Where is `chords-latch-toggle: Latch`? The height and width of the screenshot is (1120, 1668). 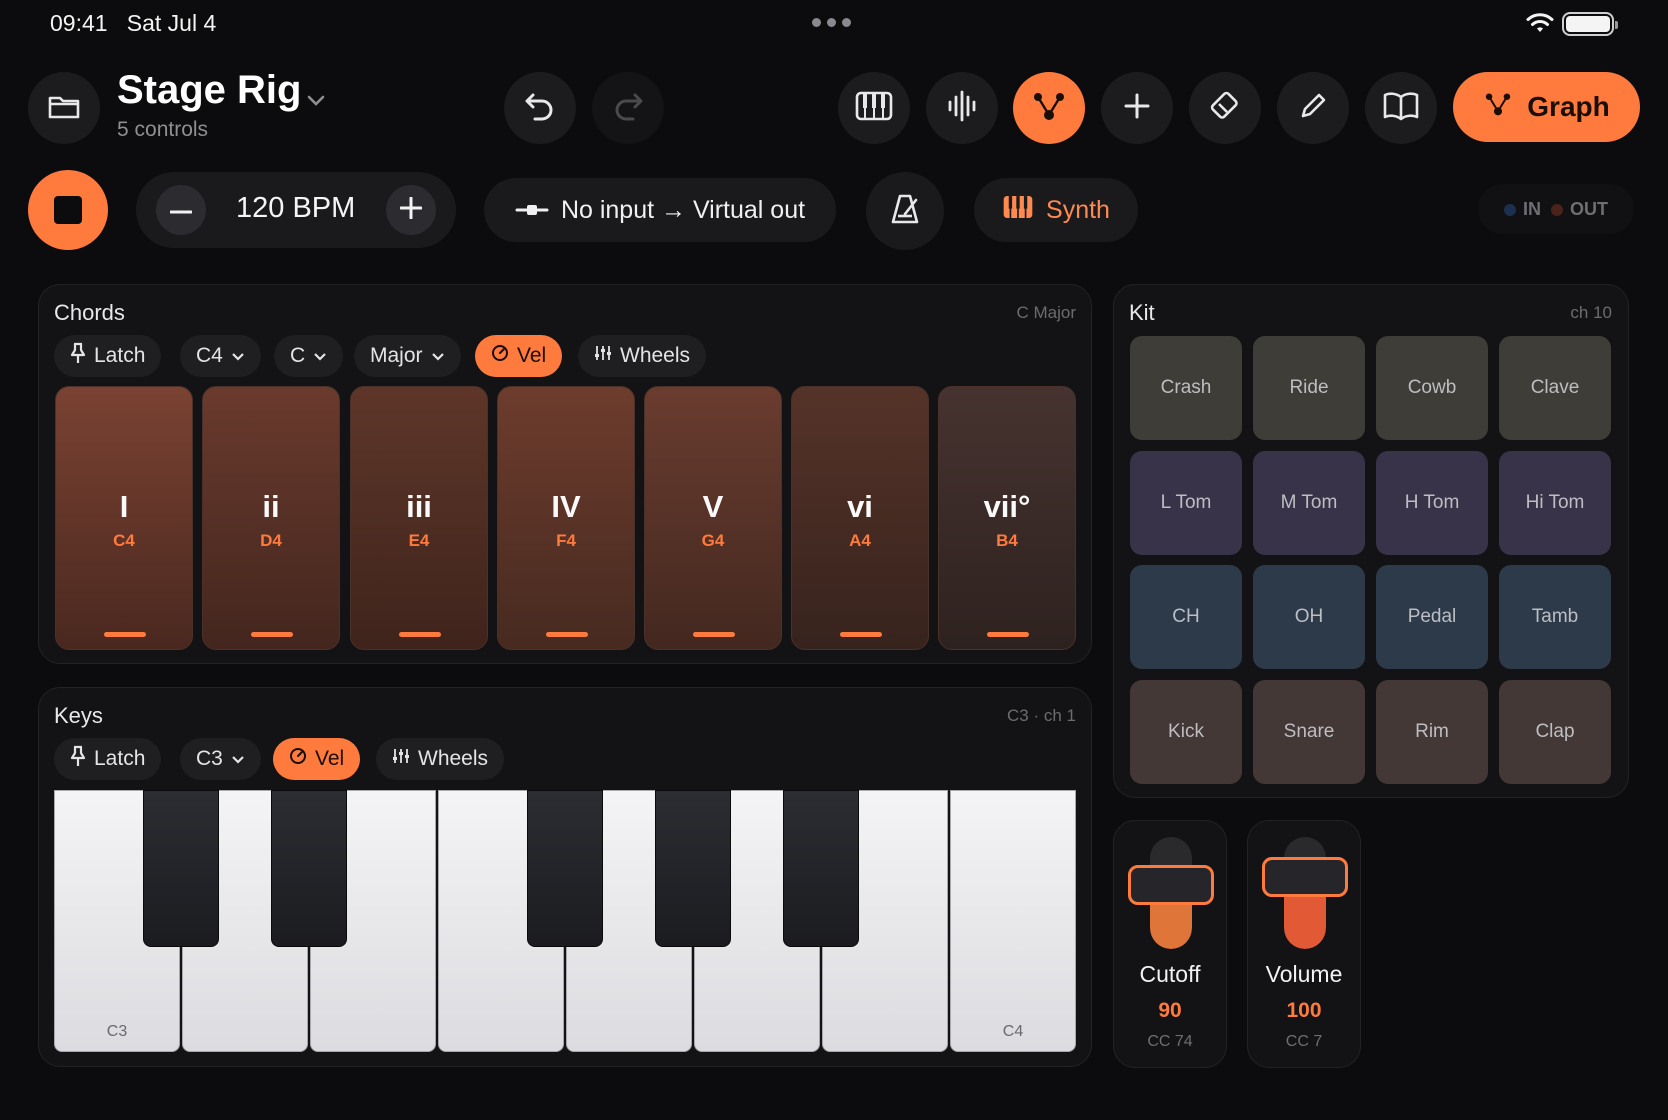 chords-latch-toggle: Latch is located at coordinates (108, 356).